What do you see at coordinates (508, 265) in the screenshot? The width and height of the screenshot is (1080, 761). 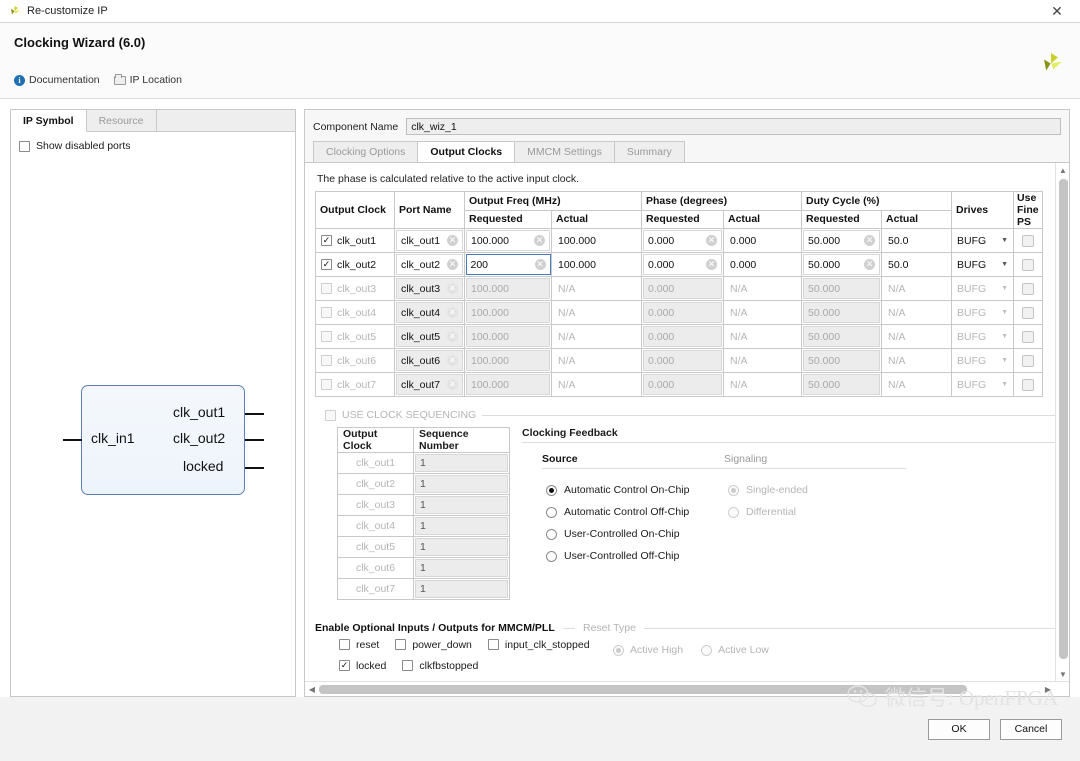 I see `cell-freq-requested: 200 ✕` at bounding box center [508, 265].